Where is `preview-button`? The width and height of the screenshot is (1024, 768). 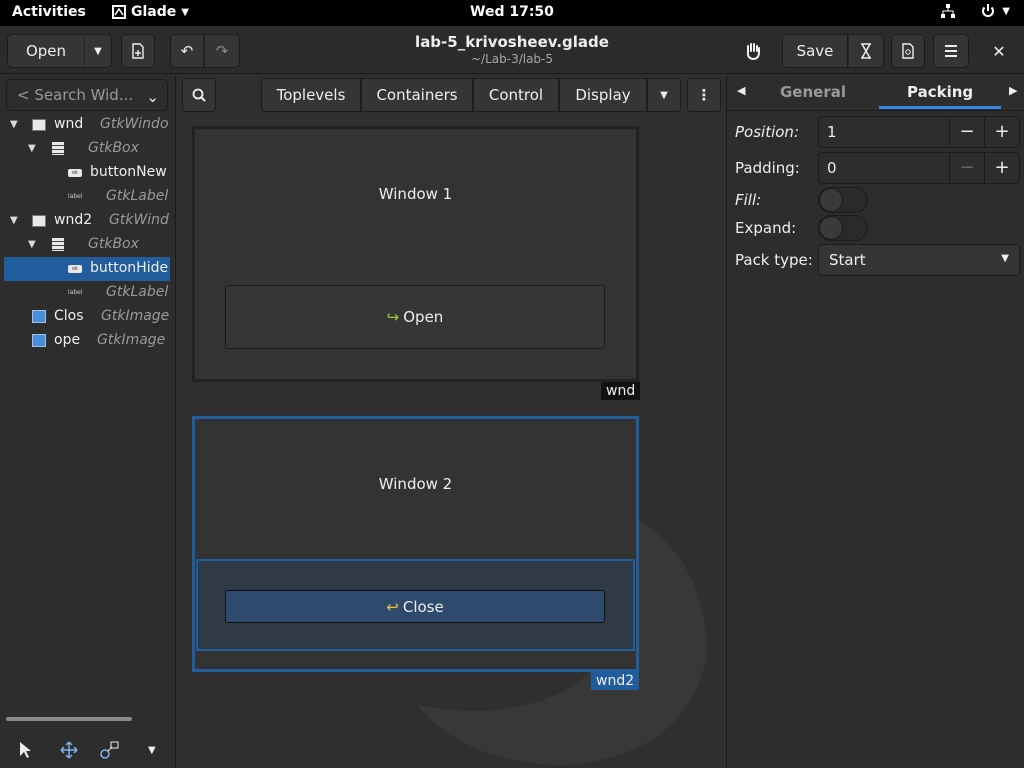
preview-button is located at coordinates (908, 51).